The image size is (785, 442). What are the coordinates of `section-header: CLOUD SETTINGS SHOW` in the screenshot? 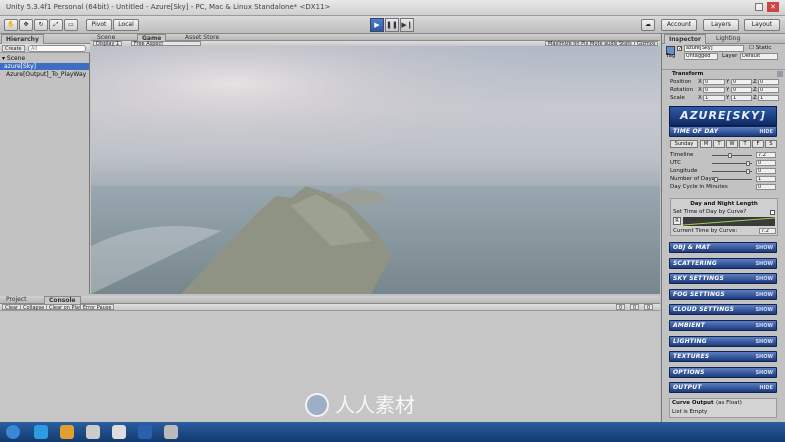 It's located at (723, 310).